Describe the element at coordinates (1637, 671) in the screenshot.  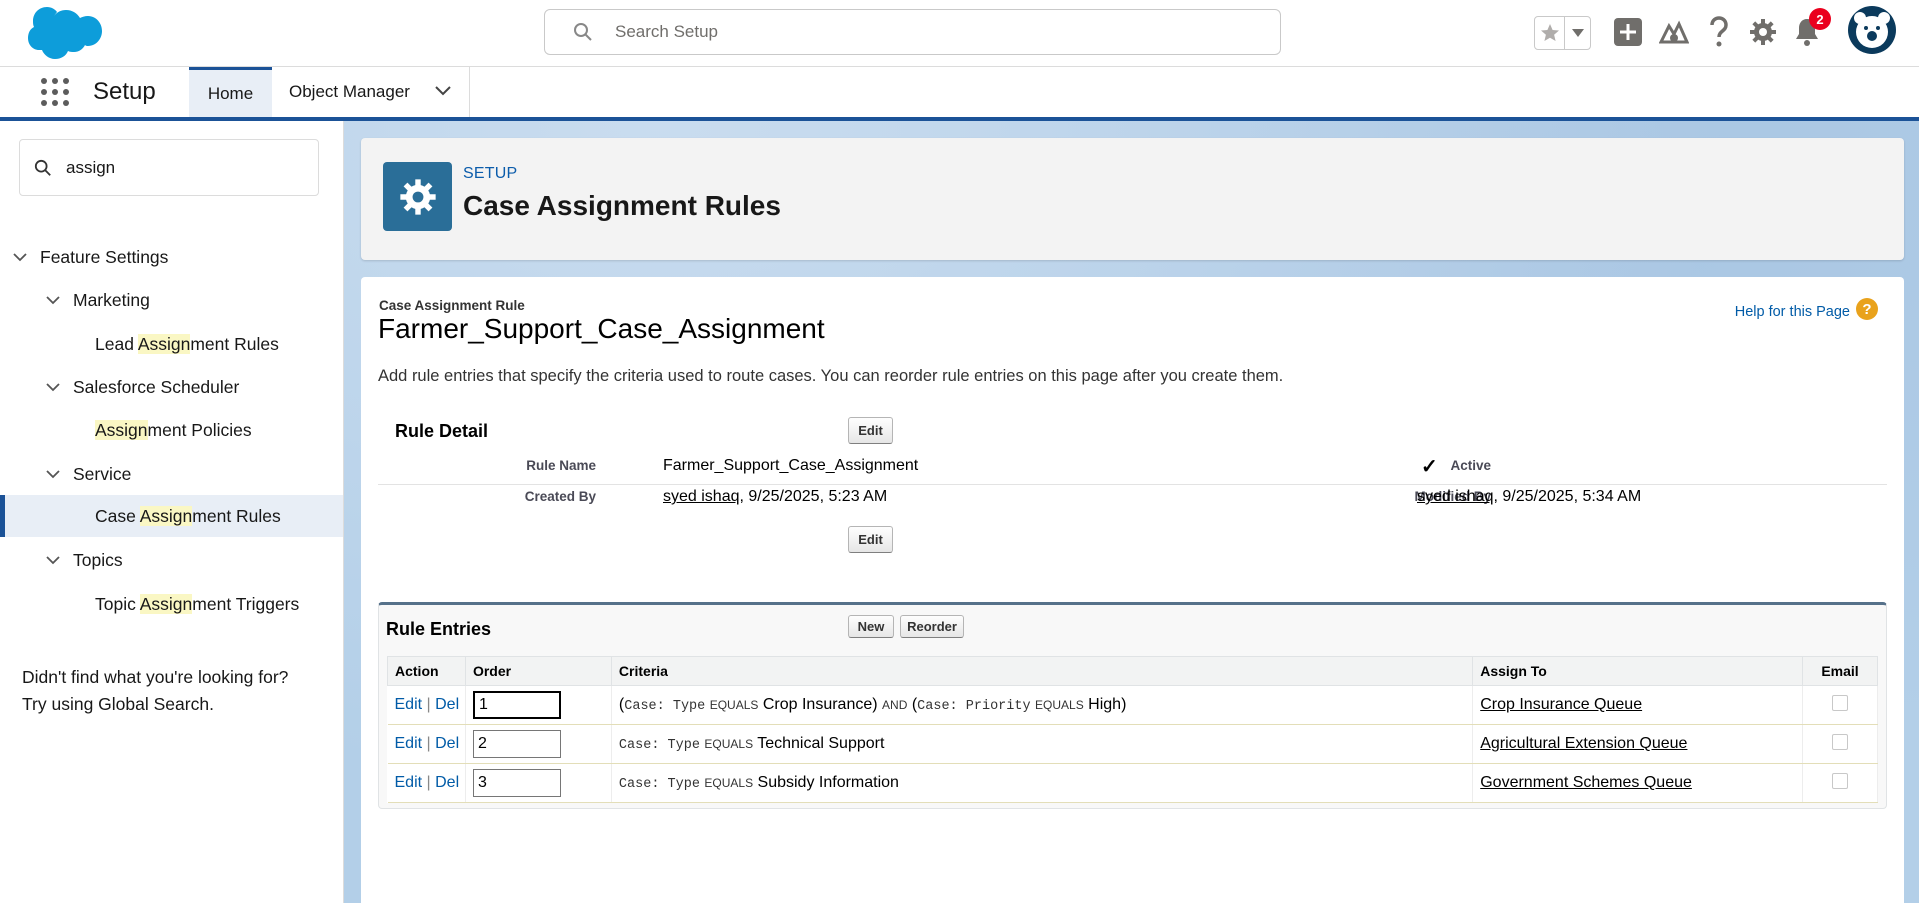
I see `col-assign-to: Assign To` at that location.